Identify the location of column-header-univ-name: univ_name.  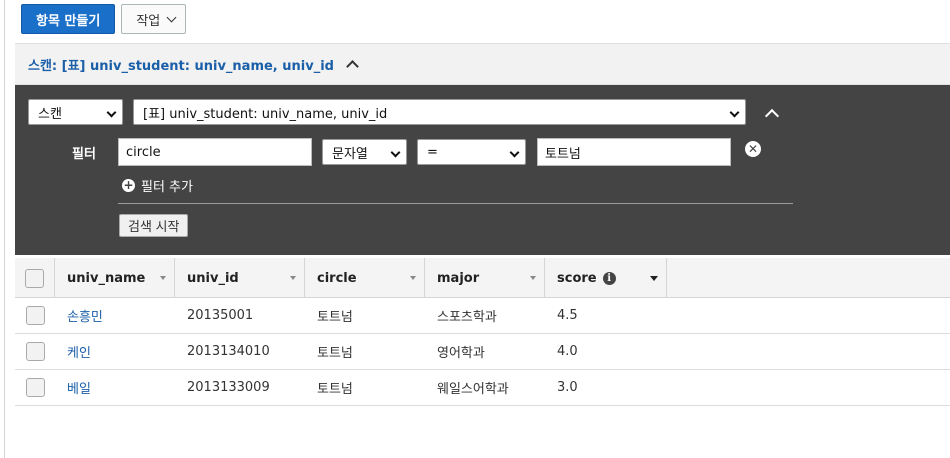
(115, 278).